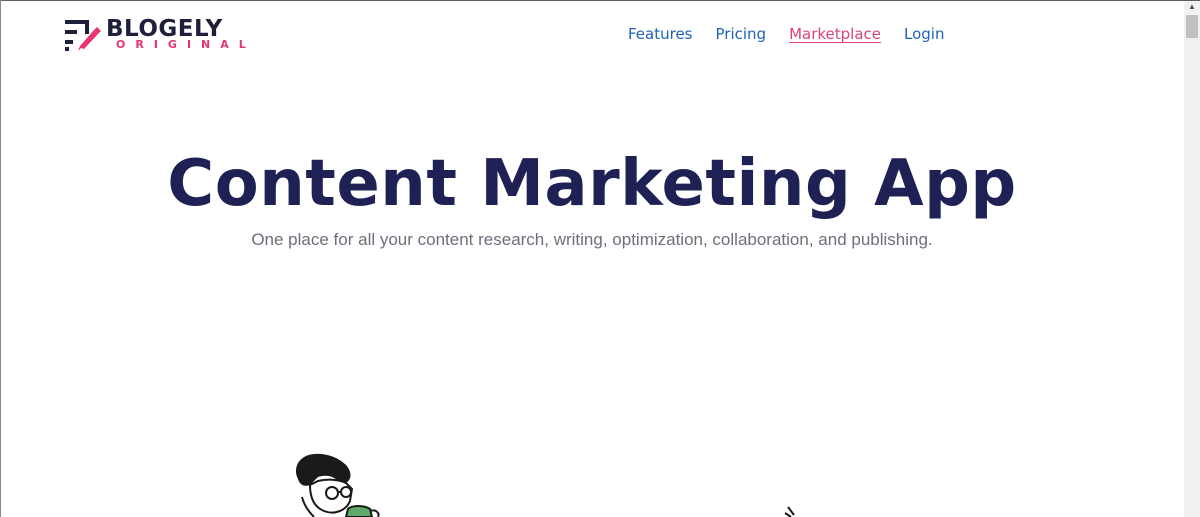  What do you see at coordinates (1192, 26) in the screenshot?
I see `scrollbar-thumb` at bounding box center [1192, 26].